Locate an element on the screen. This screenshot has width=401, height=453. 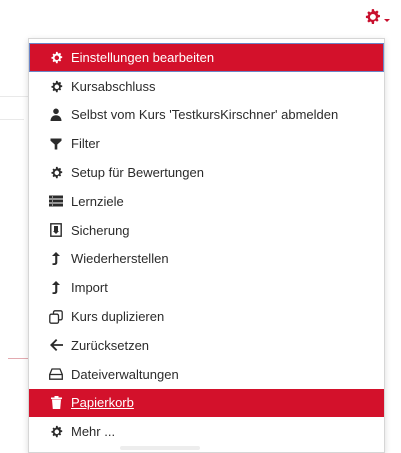
menu-item-outcomes: Lernziele is located at coordinates (206, 201).